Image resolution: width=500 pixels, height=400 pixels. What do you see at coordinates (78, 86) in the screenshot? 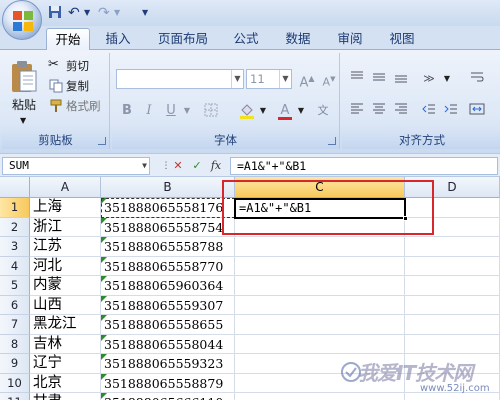
I see `copy-button: 复制` at bounding box center [78, 86].